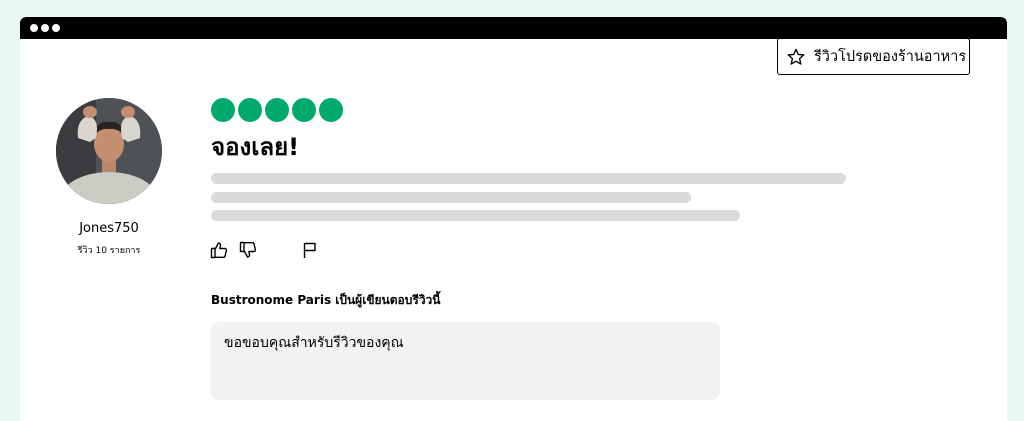 This screenshot has width=1024, height=421. Describe the element at coordinates (255, 147) in the screenshot. I see `review-title: จองเลย!` at that location.